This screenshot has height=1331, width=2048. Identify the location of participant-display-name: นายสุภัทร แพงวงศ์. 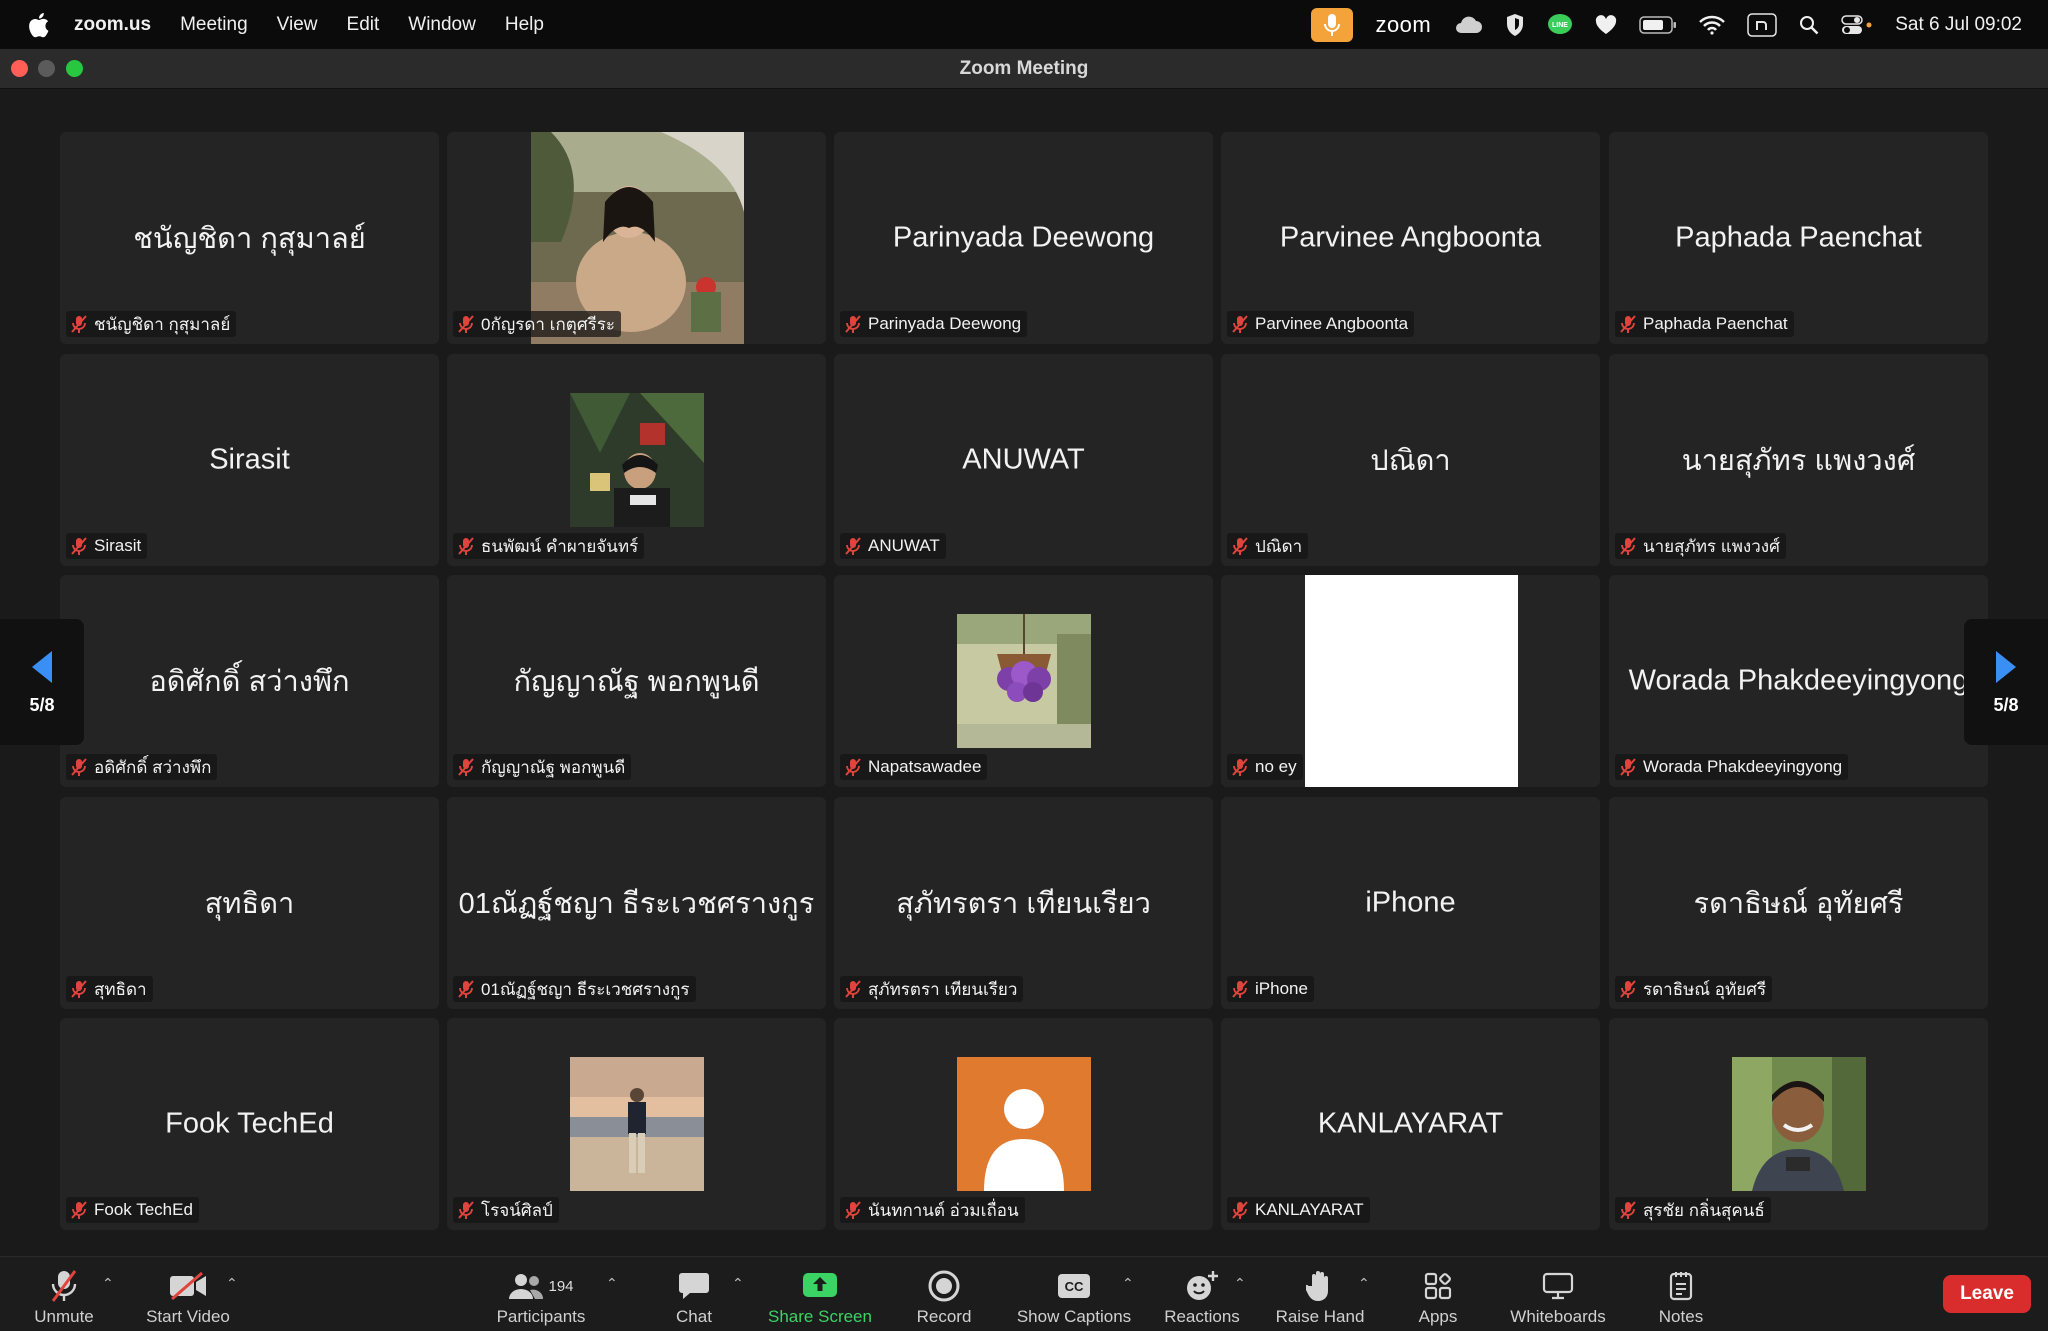
(1798, 461).